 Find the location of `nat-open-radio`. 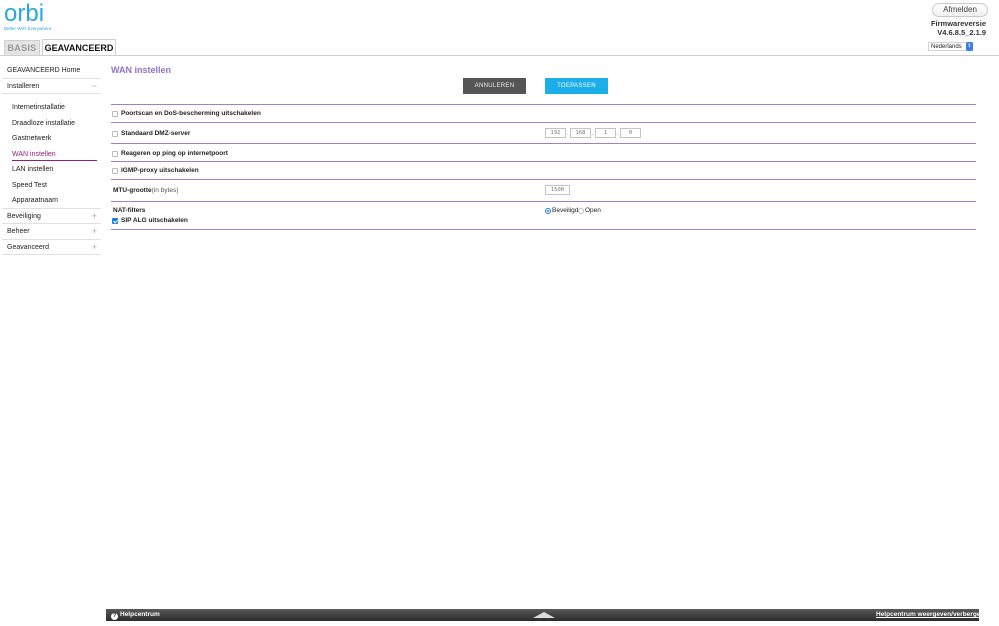

nat-open-radio is located at coordinates (581, 211).